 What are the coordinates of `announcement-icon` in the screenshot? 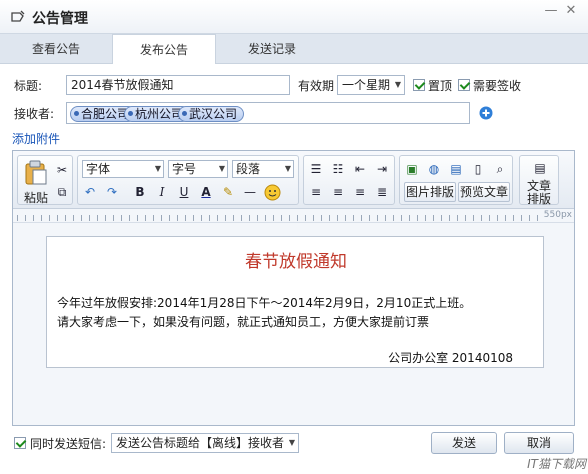 It's located at (18, 16).